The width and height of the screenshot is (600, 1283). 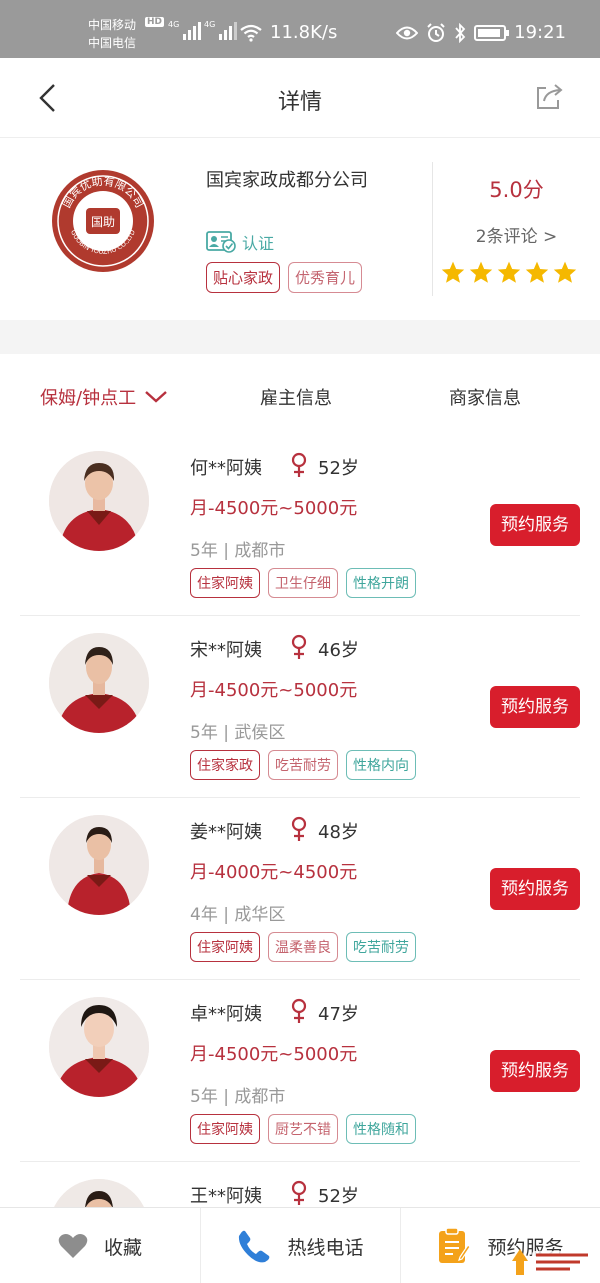 I want to click on cert-icon, so click(x=221, y=242).